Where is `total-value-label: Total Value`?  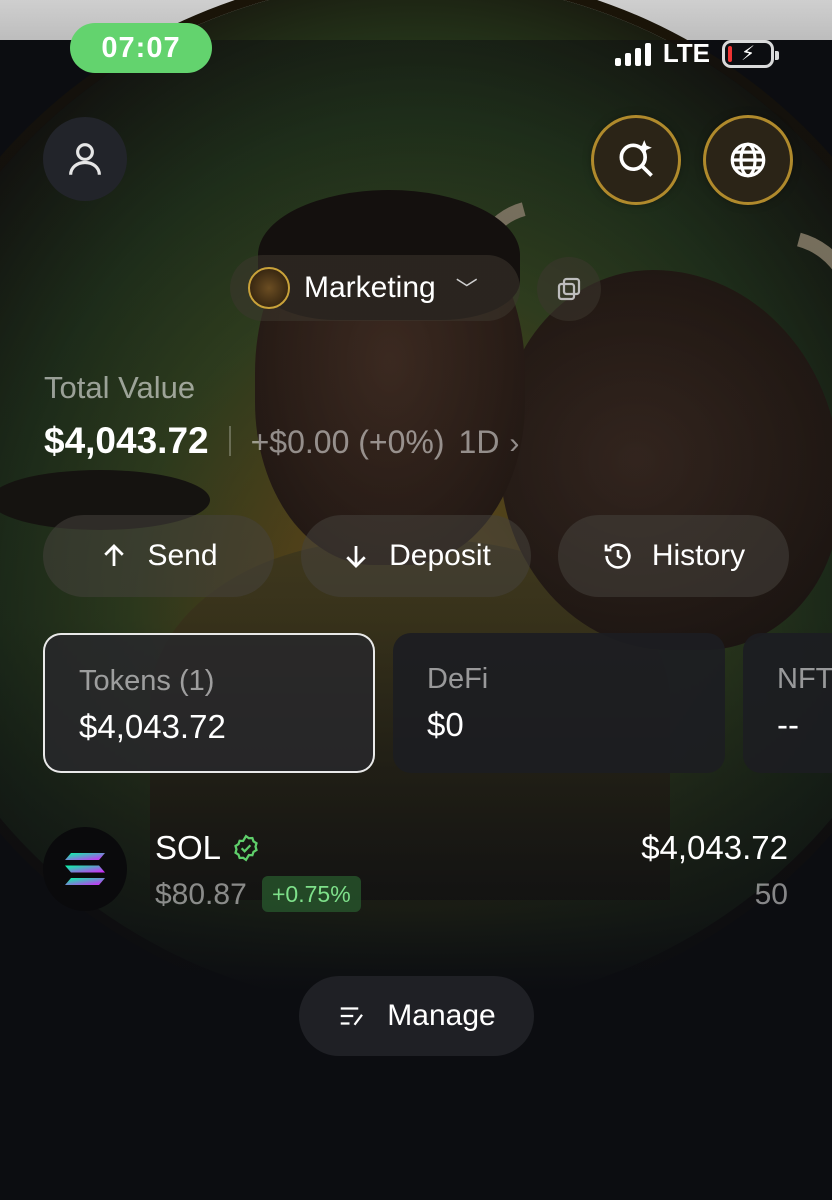 total-value-label: Total Value is located at coordinates (120, 387).